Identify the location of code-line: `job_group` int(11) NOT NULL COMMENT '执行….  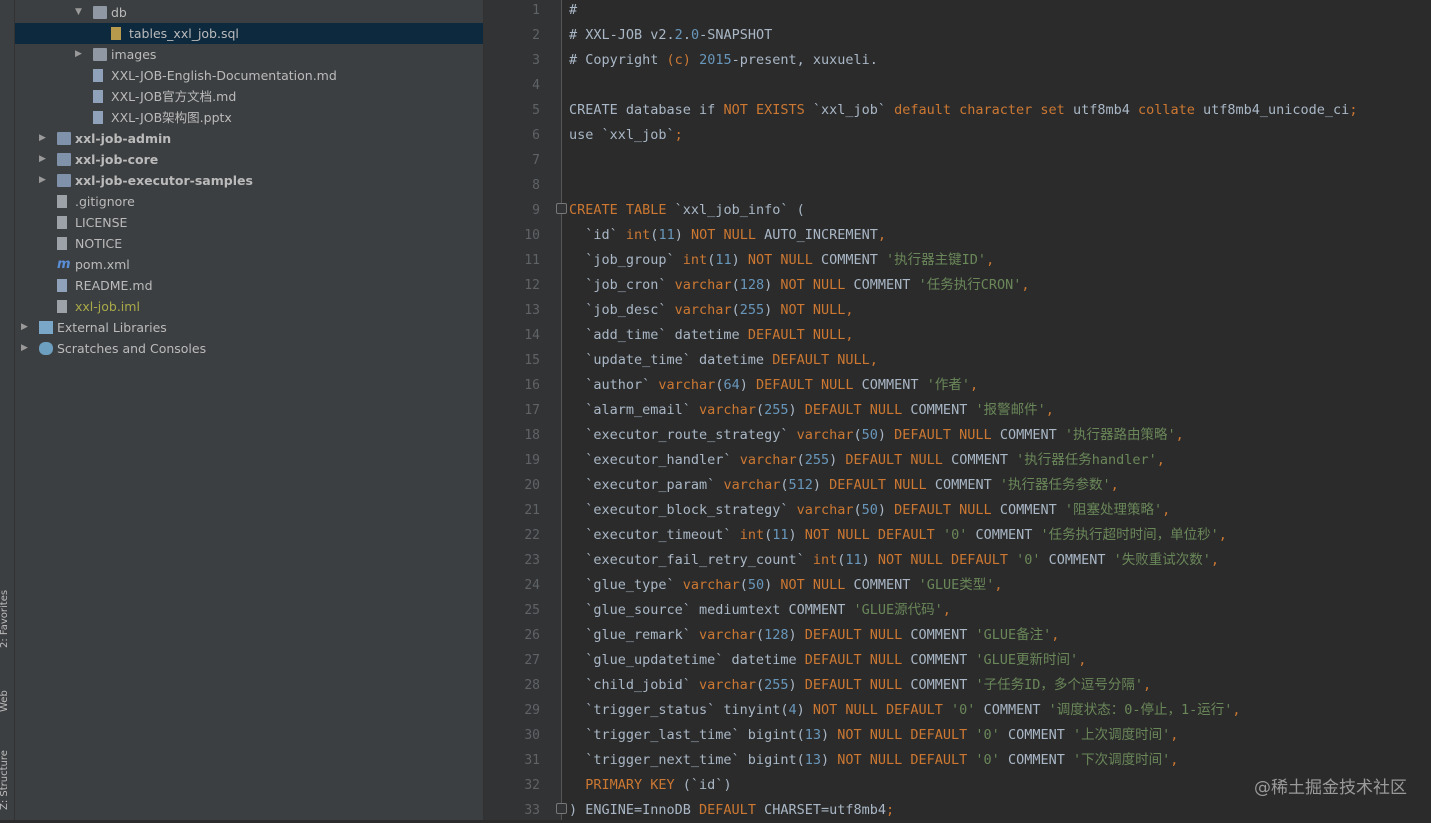
(781, 260).